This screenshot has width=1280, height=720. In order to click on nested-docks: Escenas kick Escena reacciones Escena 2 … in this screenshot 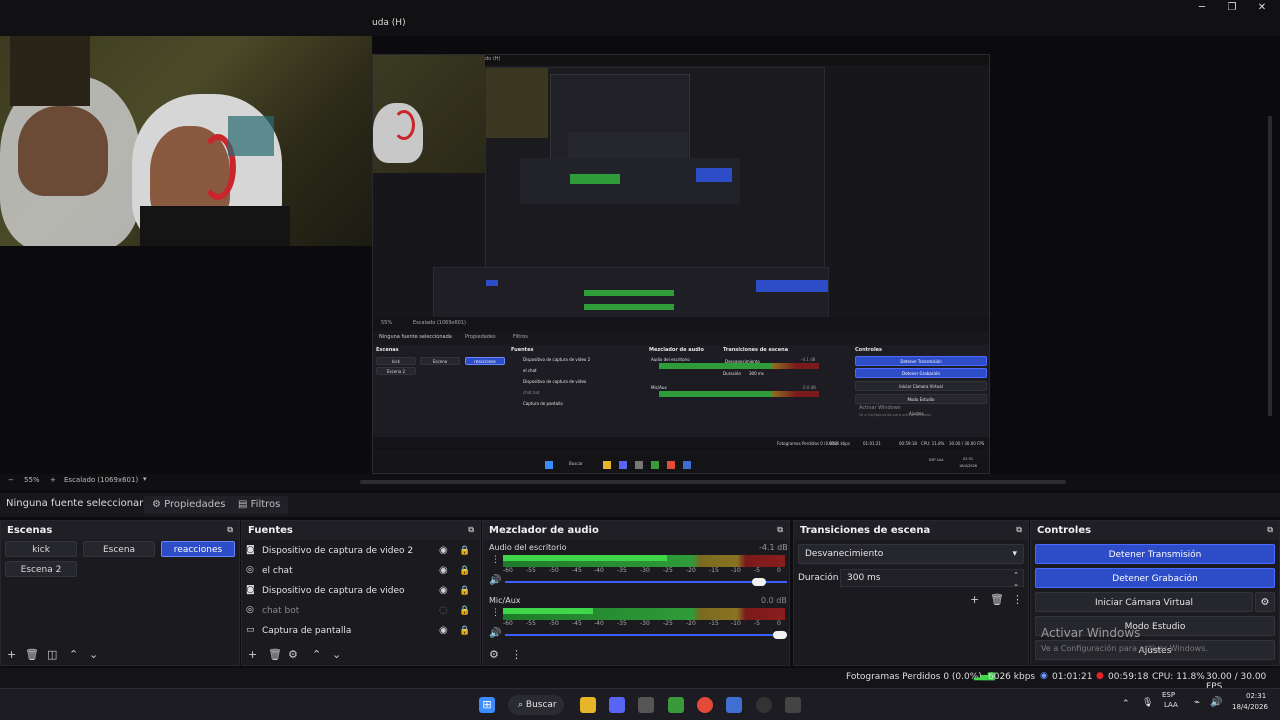, I will do `click(681, 391)`.